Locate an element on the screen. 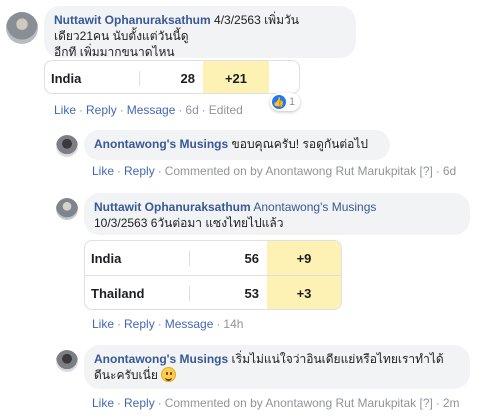 The width and height of the screenshot is (489, 418). comment-actions: Like · Reply · Message · 6d · Edited is located at coordinates (148, 110).